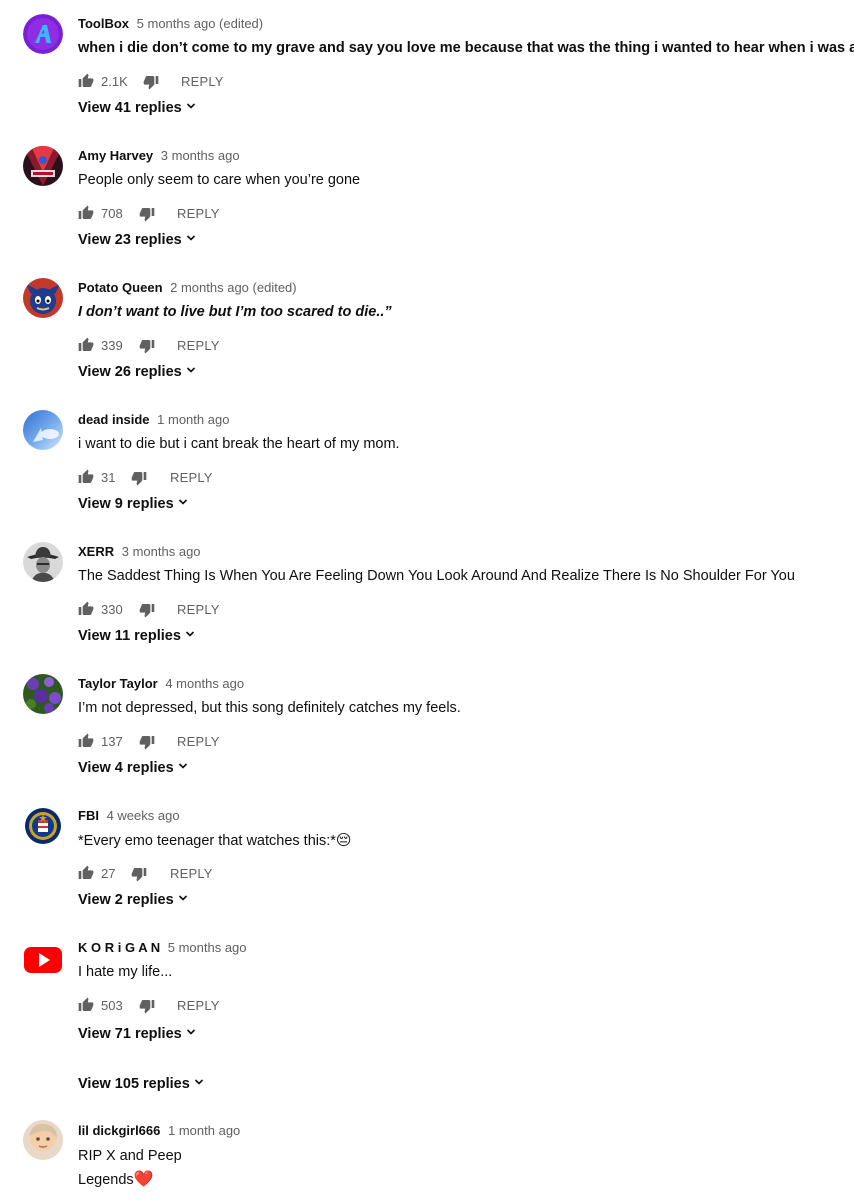 Image resolution: width=854 pixels, height=1200 pixels. I want to click on comment-timestamp: 4 months ago, so click(204, 683).